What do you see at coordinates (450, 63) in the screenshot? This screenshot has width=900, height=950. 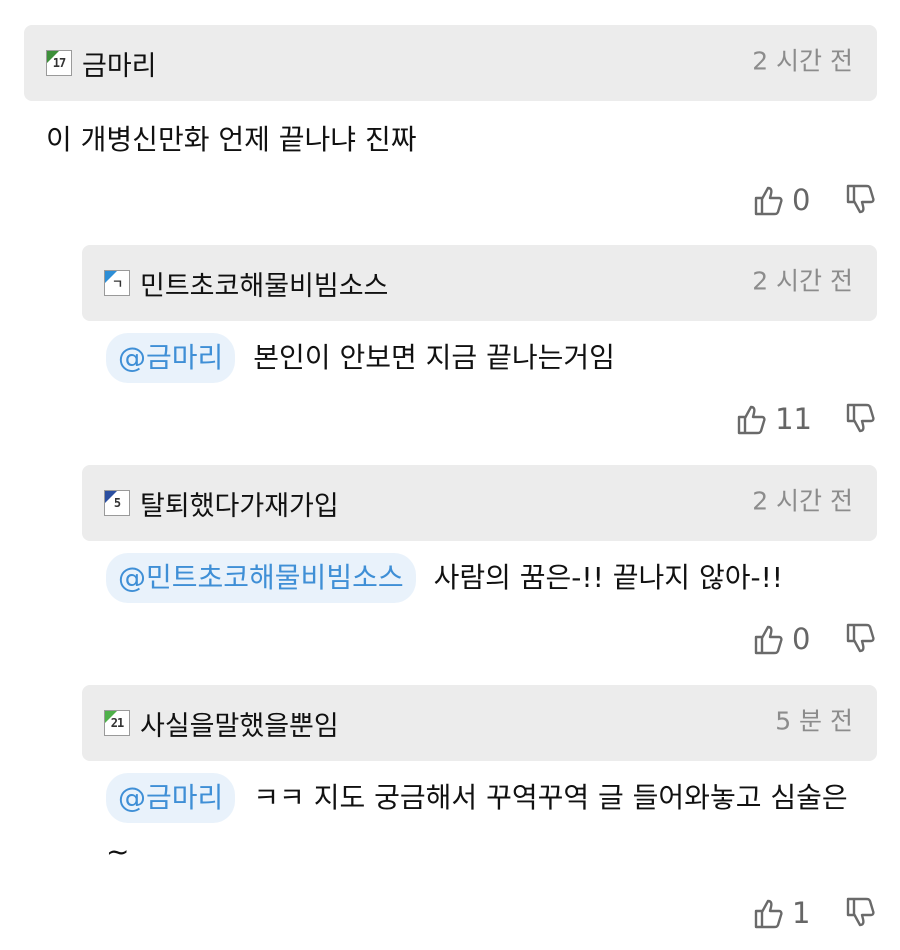 I see `comment-header: 17 금마리 2 시간 전` at bounding box center [450, 63].